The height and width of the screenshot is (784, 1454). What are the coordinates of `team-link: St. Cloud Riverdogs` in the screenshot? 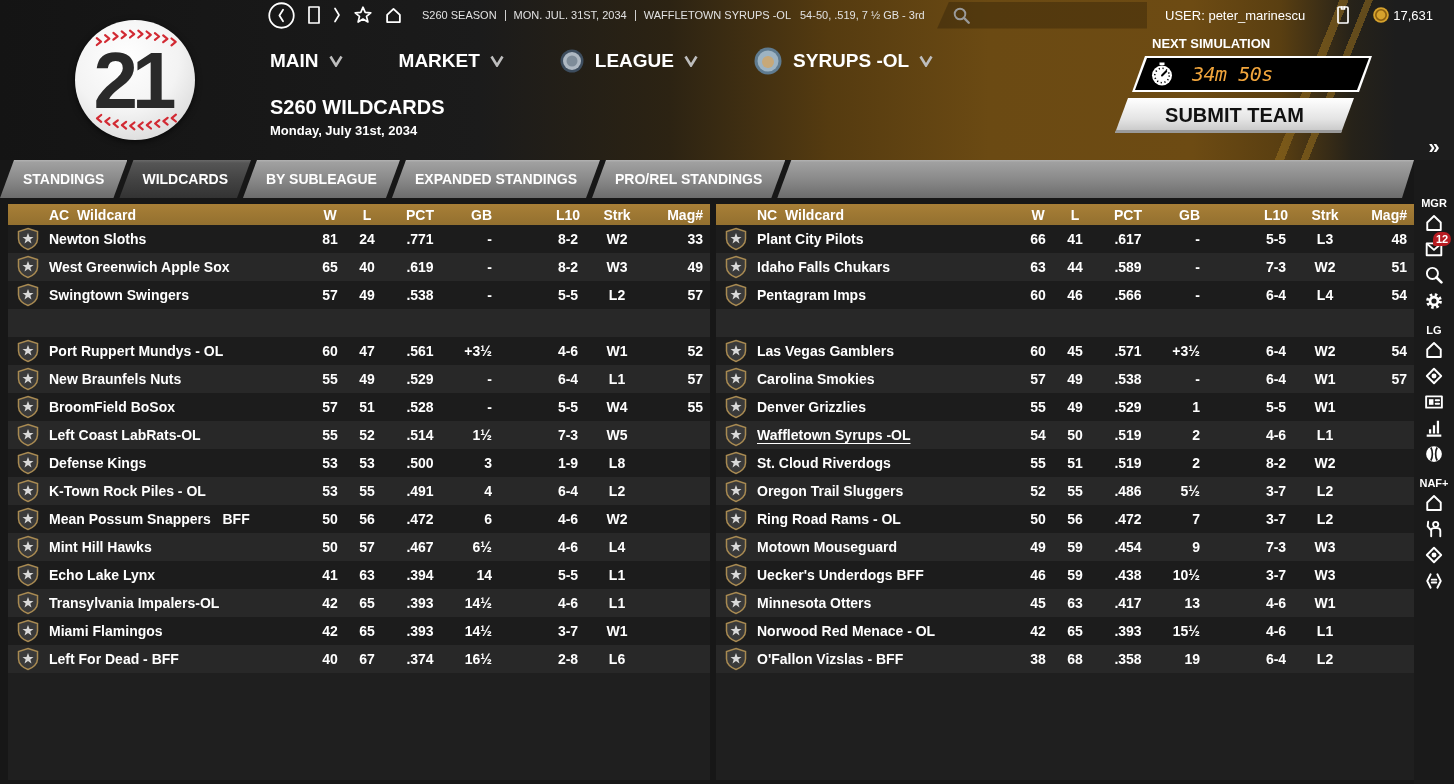 It's located at (824, 463).